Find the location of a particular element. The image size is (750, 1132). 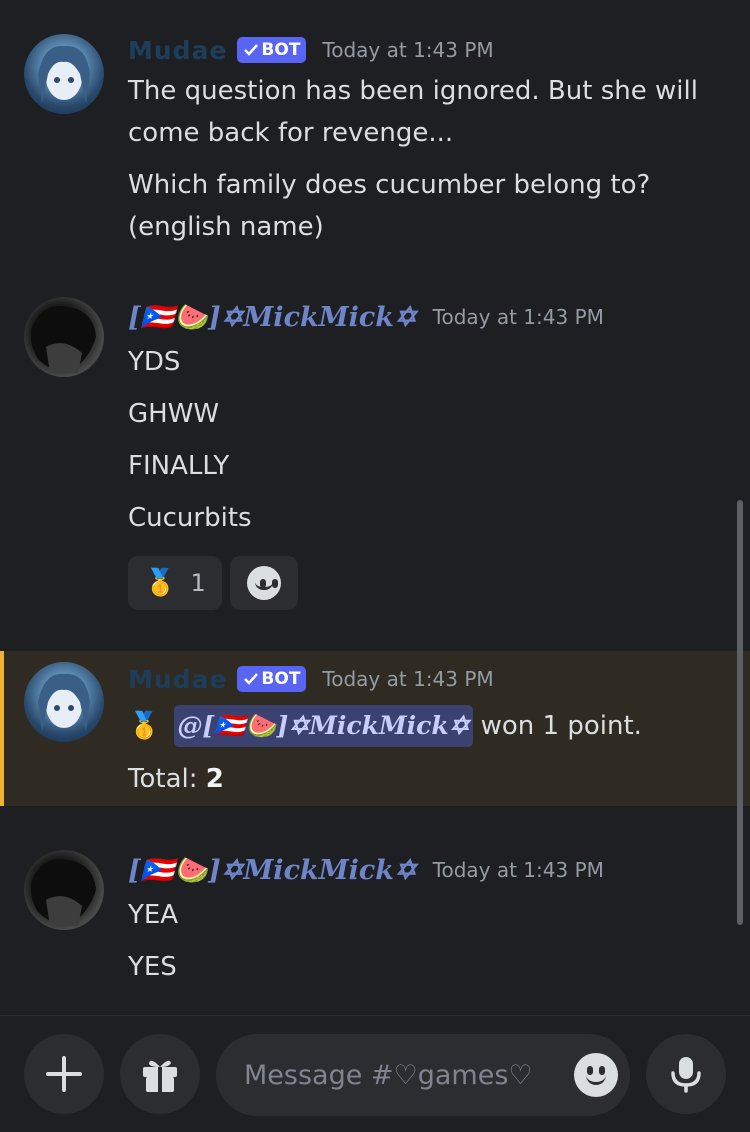

total-label: Total: is located at coordinates (163, 779).